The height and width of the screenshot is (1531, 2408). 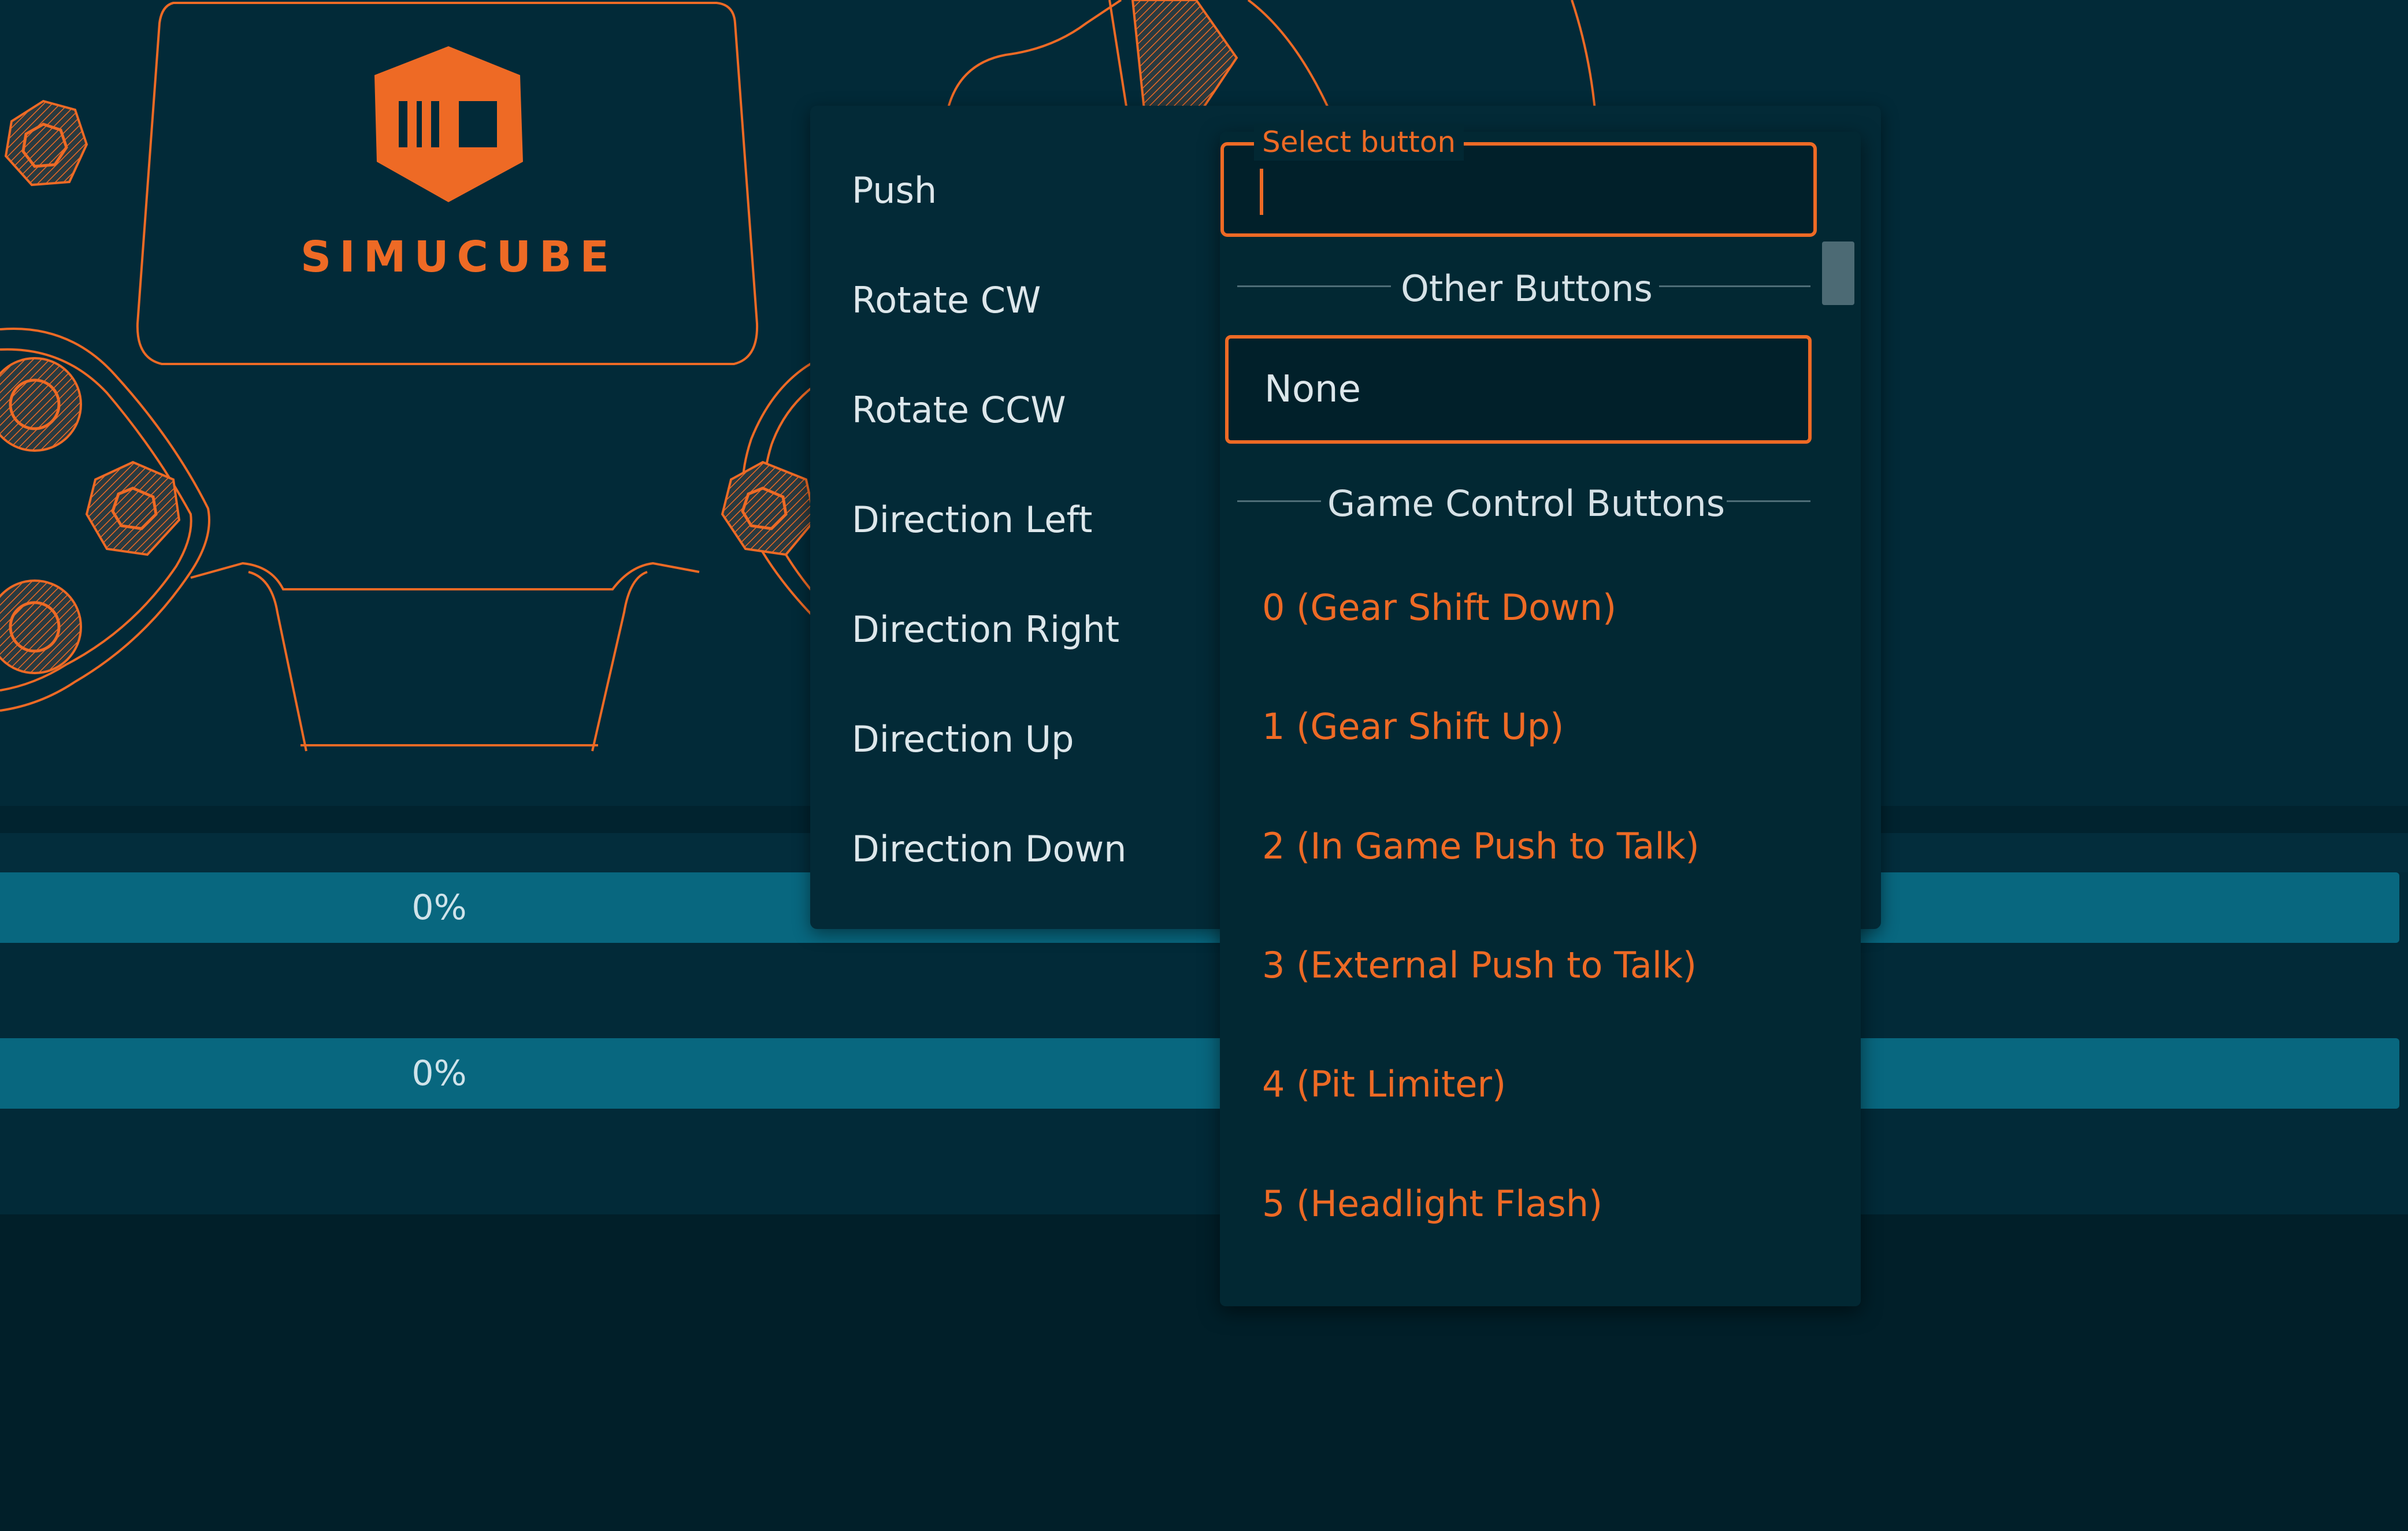 I want to click on group-header-game-control-buttons: Game Control Buttons, so click(x=1527, y=504).